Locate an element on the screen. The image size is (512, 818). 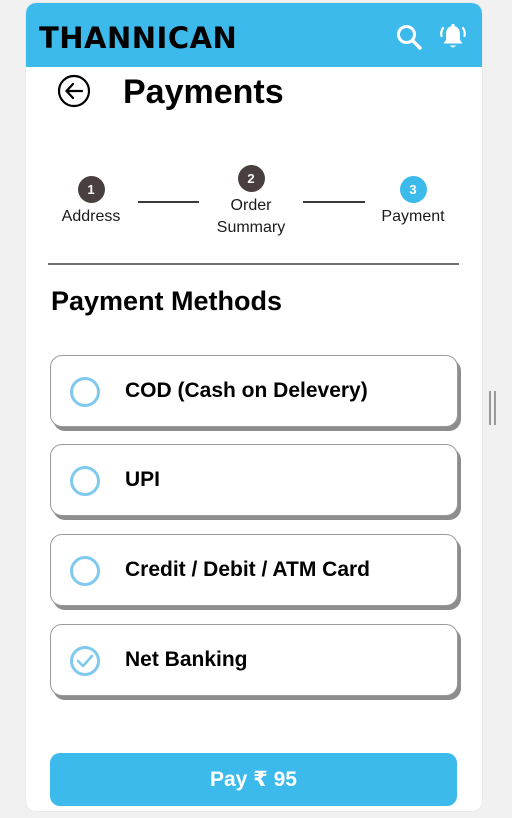
step-payment: 3 Payment is located at coordinates (413, 202).